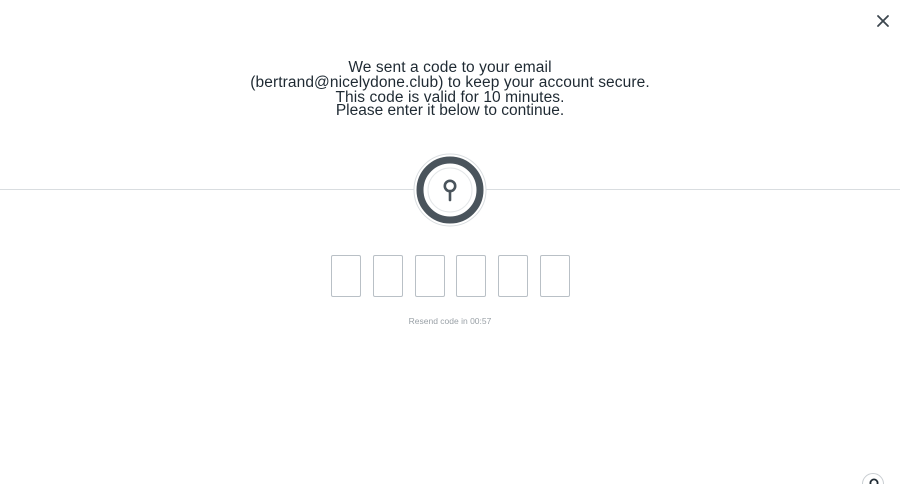 The height and width of the screenshot is (484, 900). I want to click on close-button, so click(883, 21).